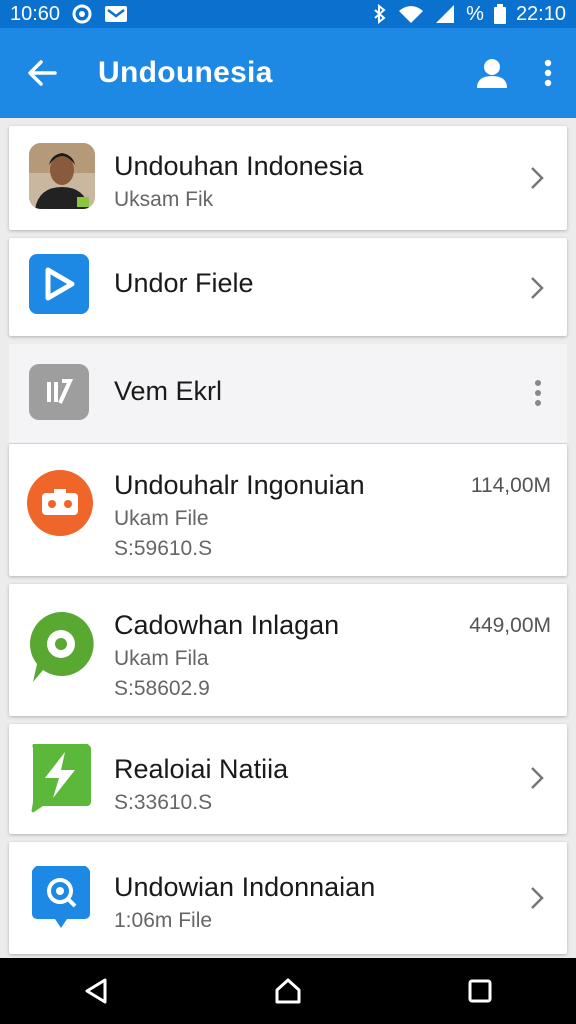 This screenshot has height=1024, width=576. I want to click on page-title: Undounesia, so click(185, 72).